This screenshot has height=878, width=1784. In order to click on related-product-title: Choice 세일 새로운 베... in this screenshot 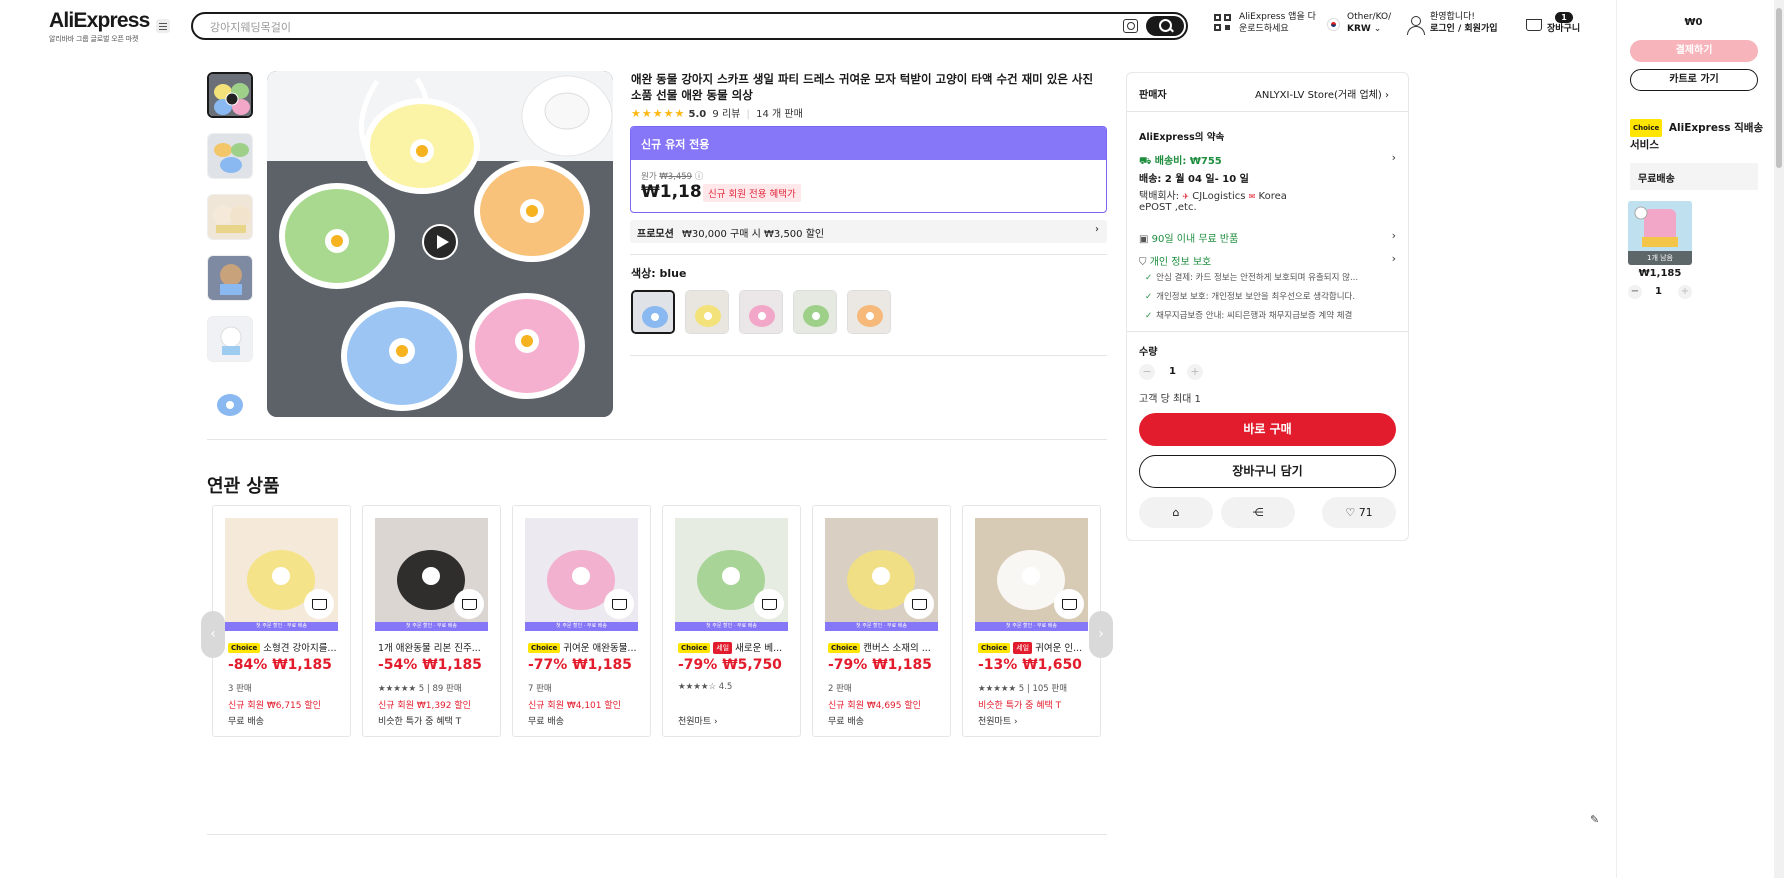, I will do `click(737, 647)`.